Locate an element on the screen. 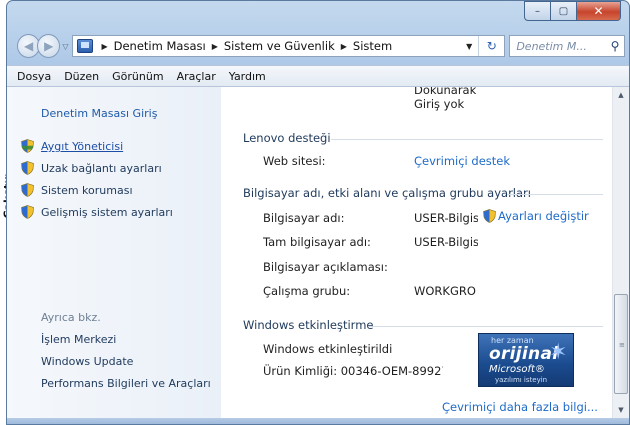 Image resolution: width=630 pixels, height=425 pixels. pen-touch-value-cut: Dokunarak is located at coordinates (445, 92).